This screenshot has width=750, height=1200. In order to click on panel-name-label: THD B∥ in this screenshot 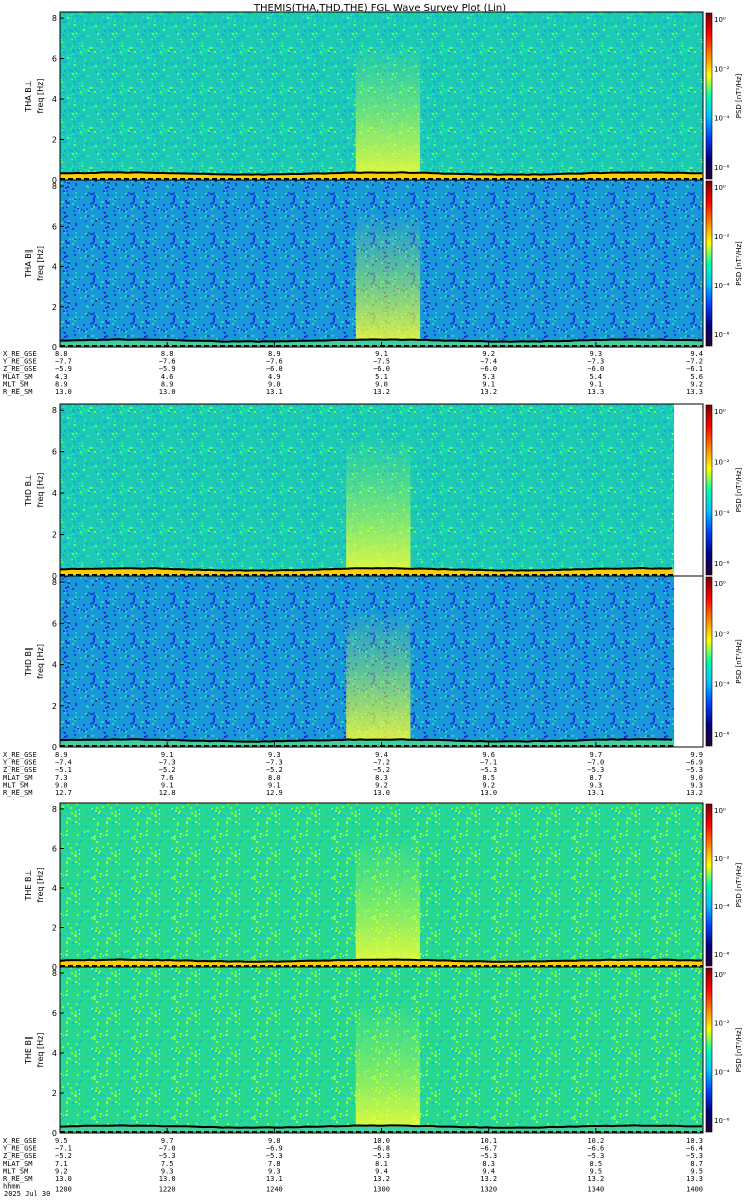, I will do `click(28, 662)`.